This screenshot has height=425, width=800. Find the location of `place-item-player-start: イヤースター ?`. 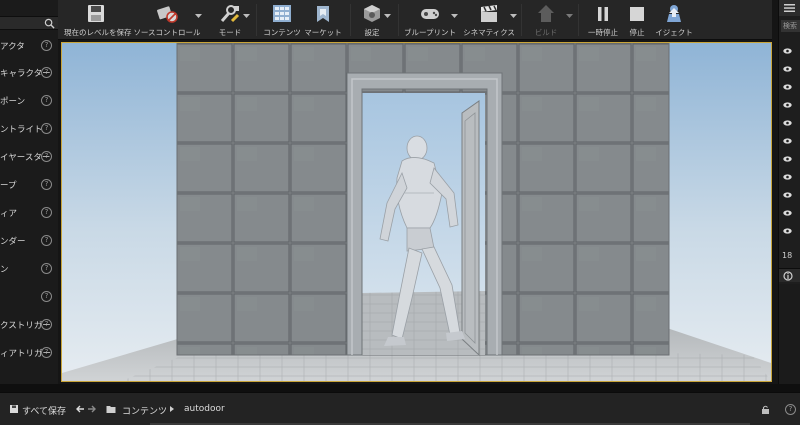

place-item-player-start: イヤースター ? is located at coordinates (29, 157).